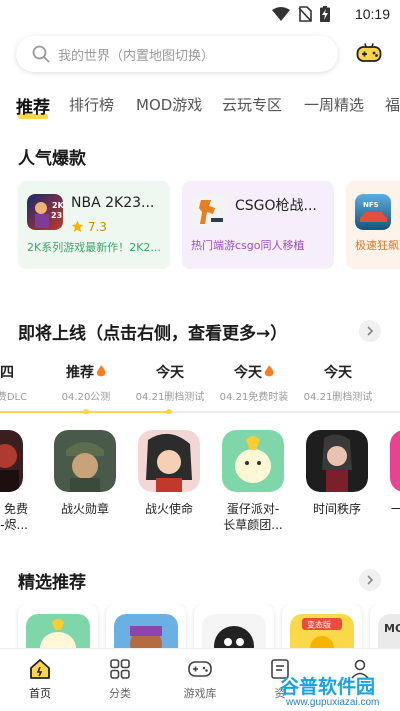  What do you see at coordinates (372, 14) in the screenshot?
I see `clock: 10:19` at bounding box center [372, 14].